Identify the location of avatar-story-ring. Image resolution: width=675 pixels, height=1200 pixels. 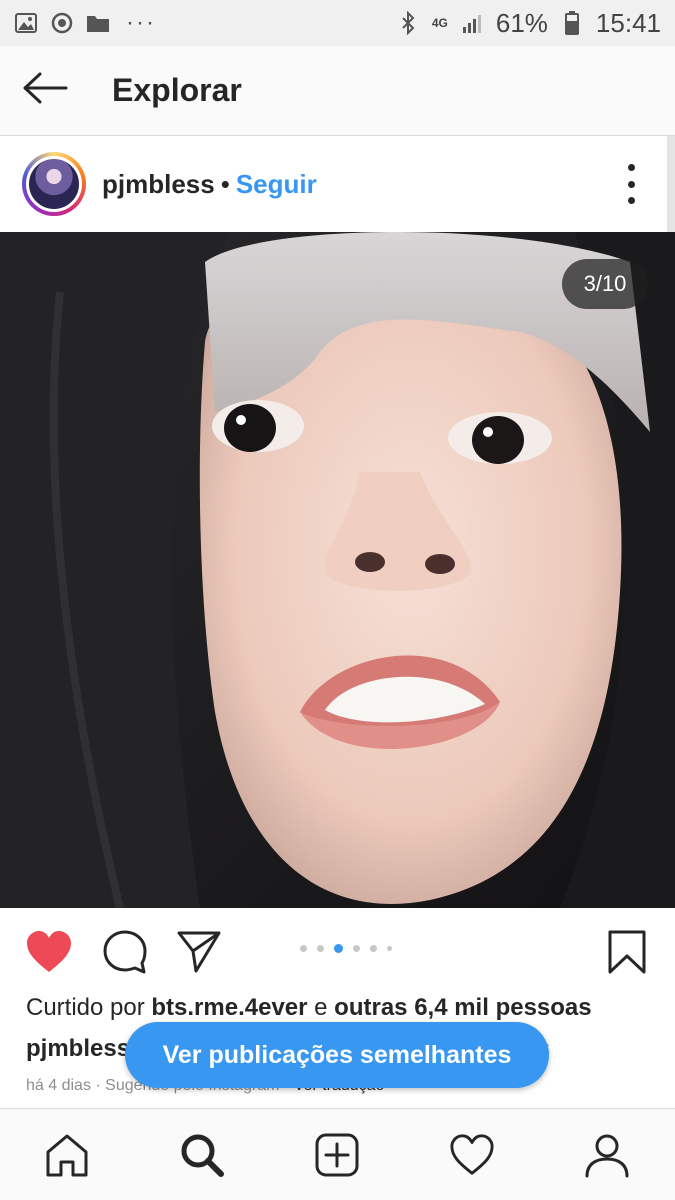
(54, 184).